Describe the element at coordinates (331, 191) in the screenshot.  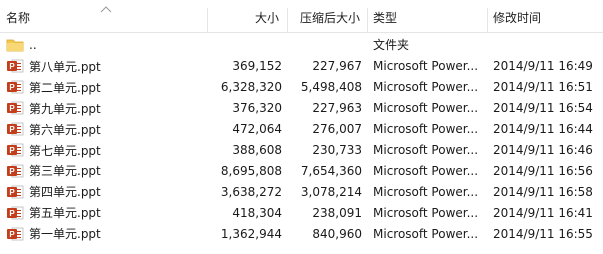
I see `compressed-size-cell: 3,078,214` at that location.